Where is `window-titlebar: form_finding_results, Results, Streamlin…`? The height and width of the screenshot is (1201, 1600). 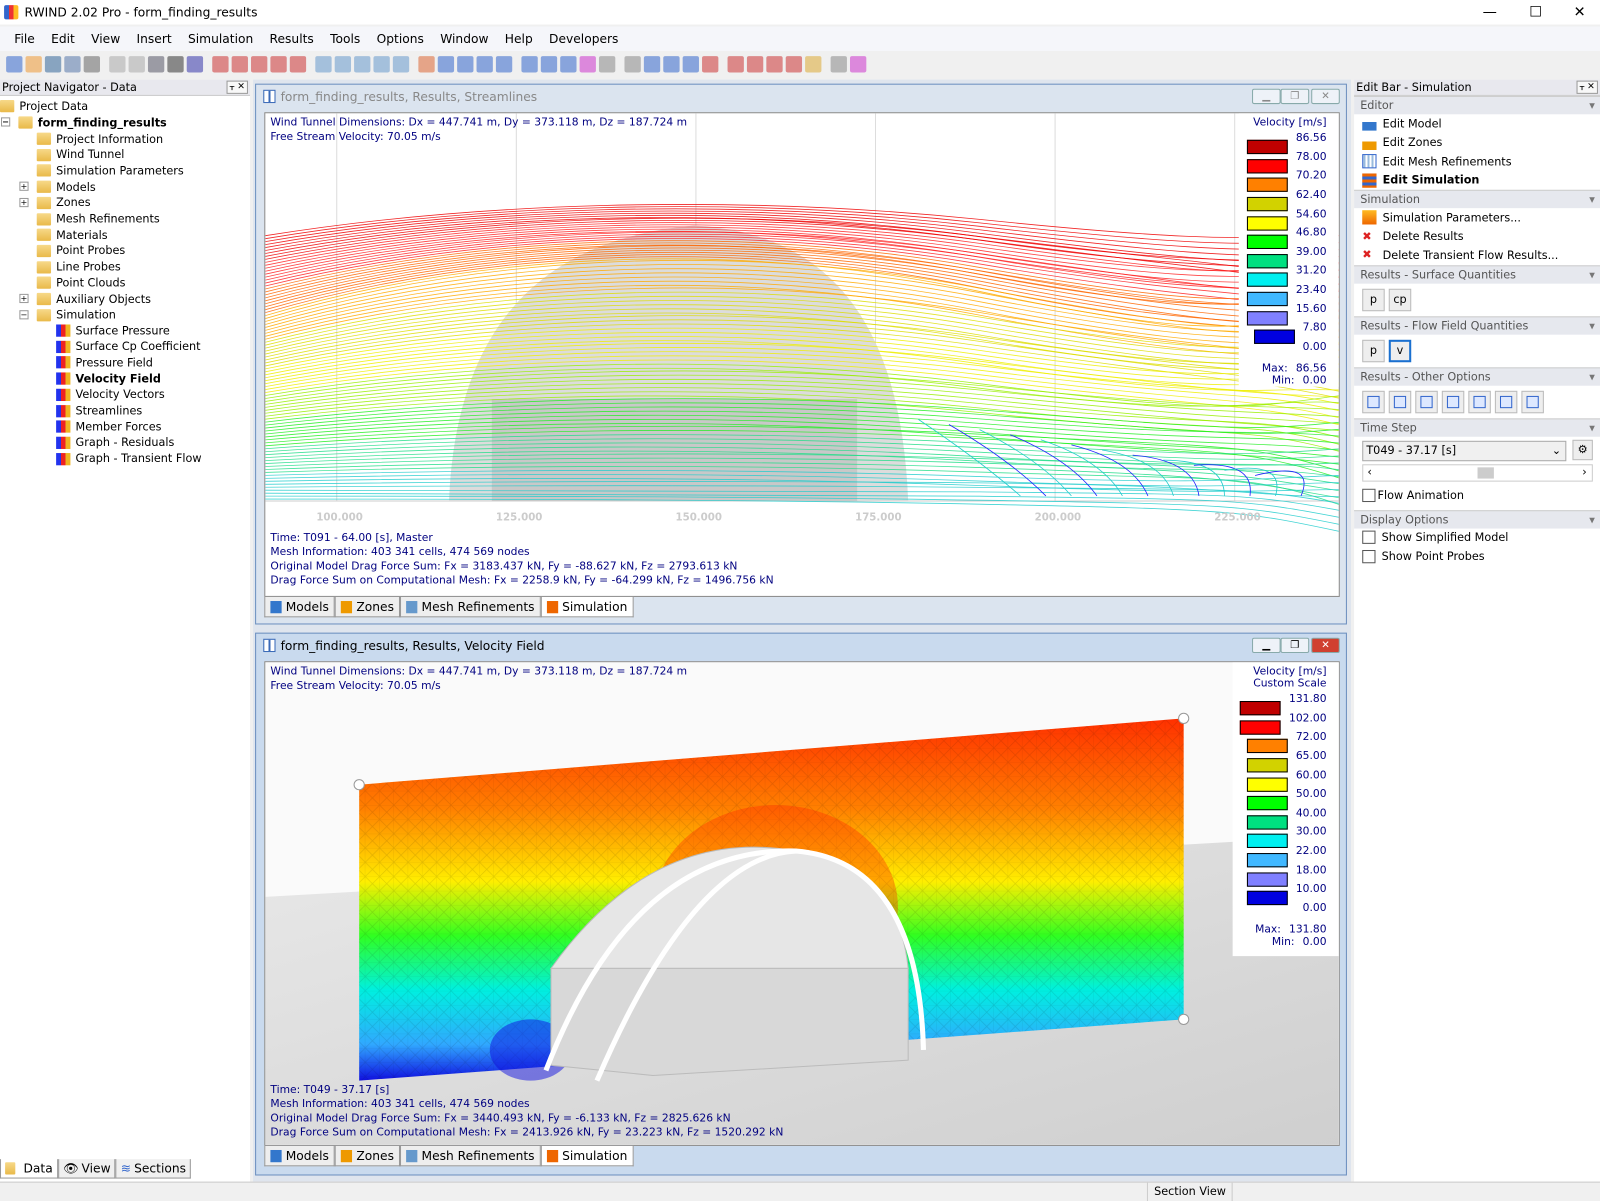 window-titlebar: form_finding_results, Results, Streamlin… is located at coordinates (801, 96).